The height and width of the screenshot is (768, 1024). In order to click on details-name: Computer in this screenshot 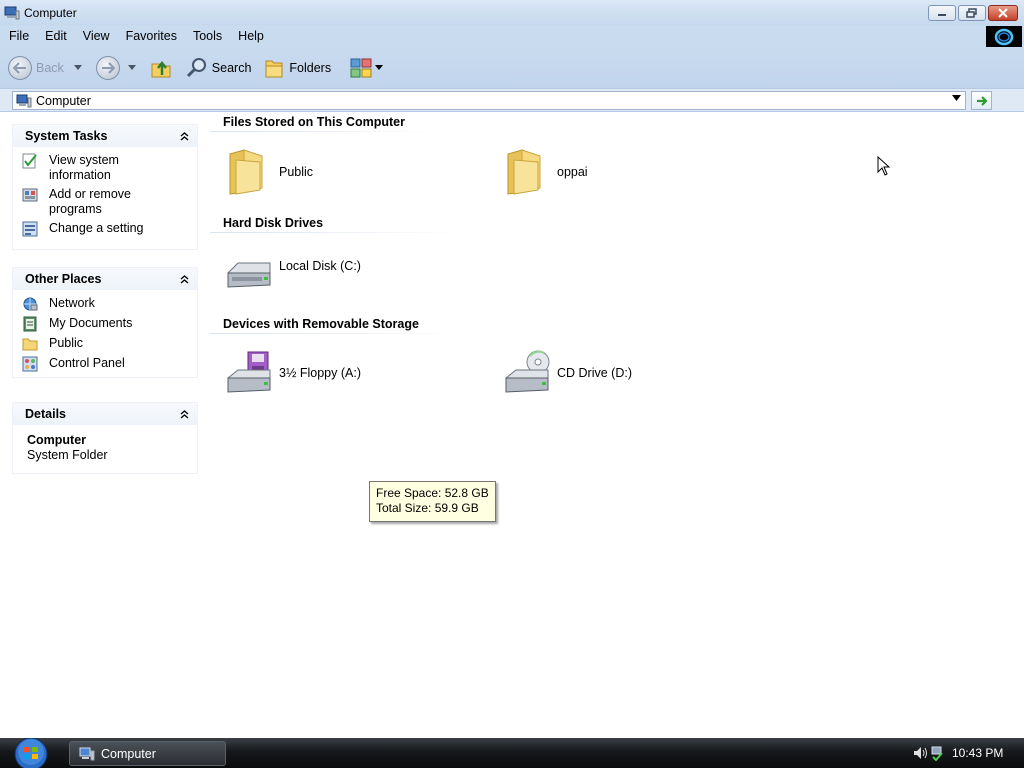, I will do `click(57, 440)`.